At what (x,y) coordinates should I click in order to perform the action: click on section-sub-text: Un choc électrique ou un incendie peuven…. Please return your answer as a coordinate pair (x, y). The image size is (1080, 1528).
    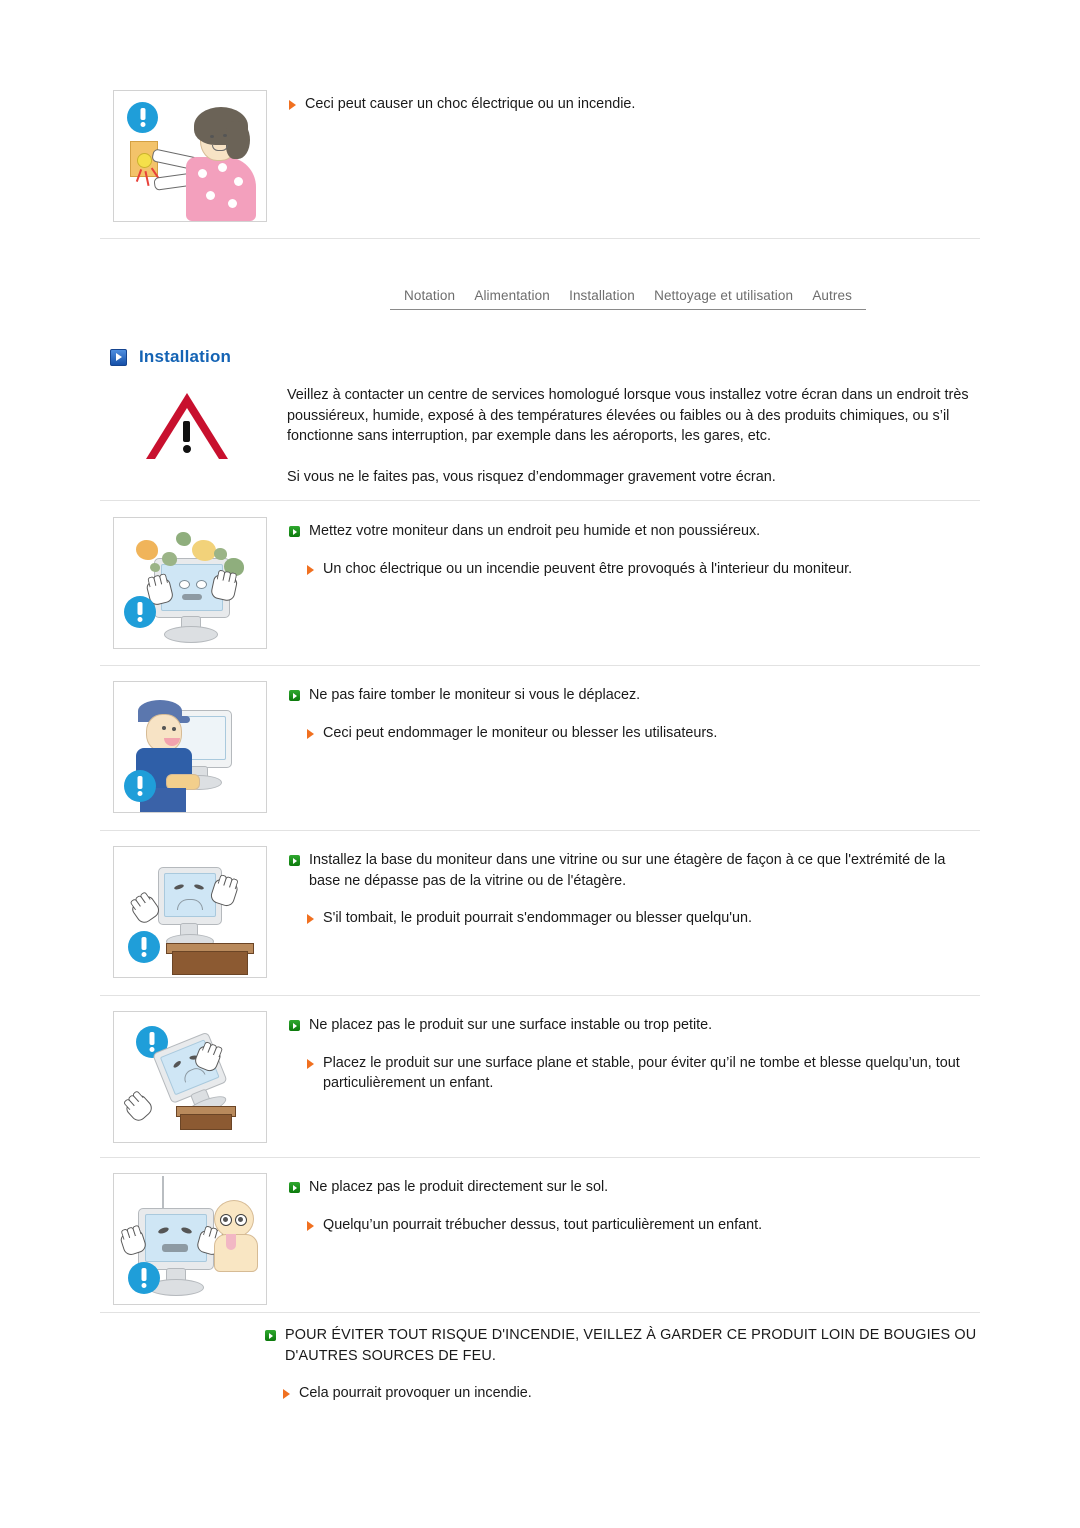
    Looking at the image, I should click on (588, 568).